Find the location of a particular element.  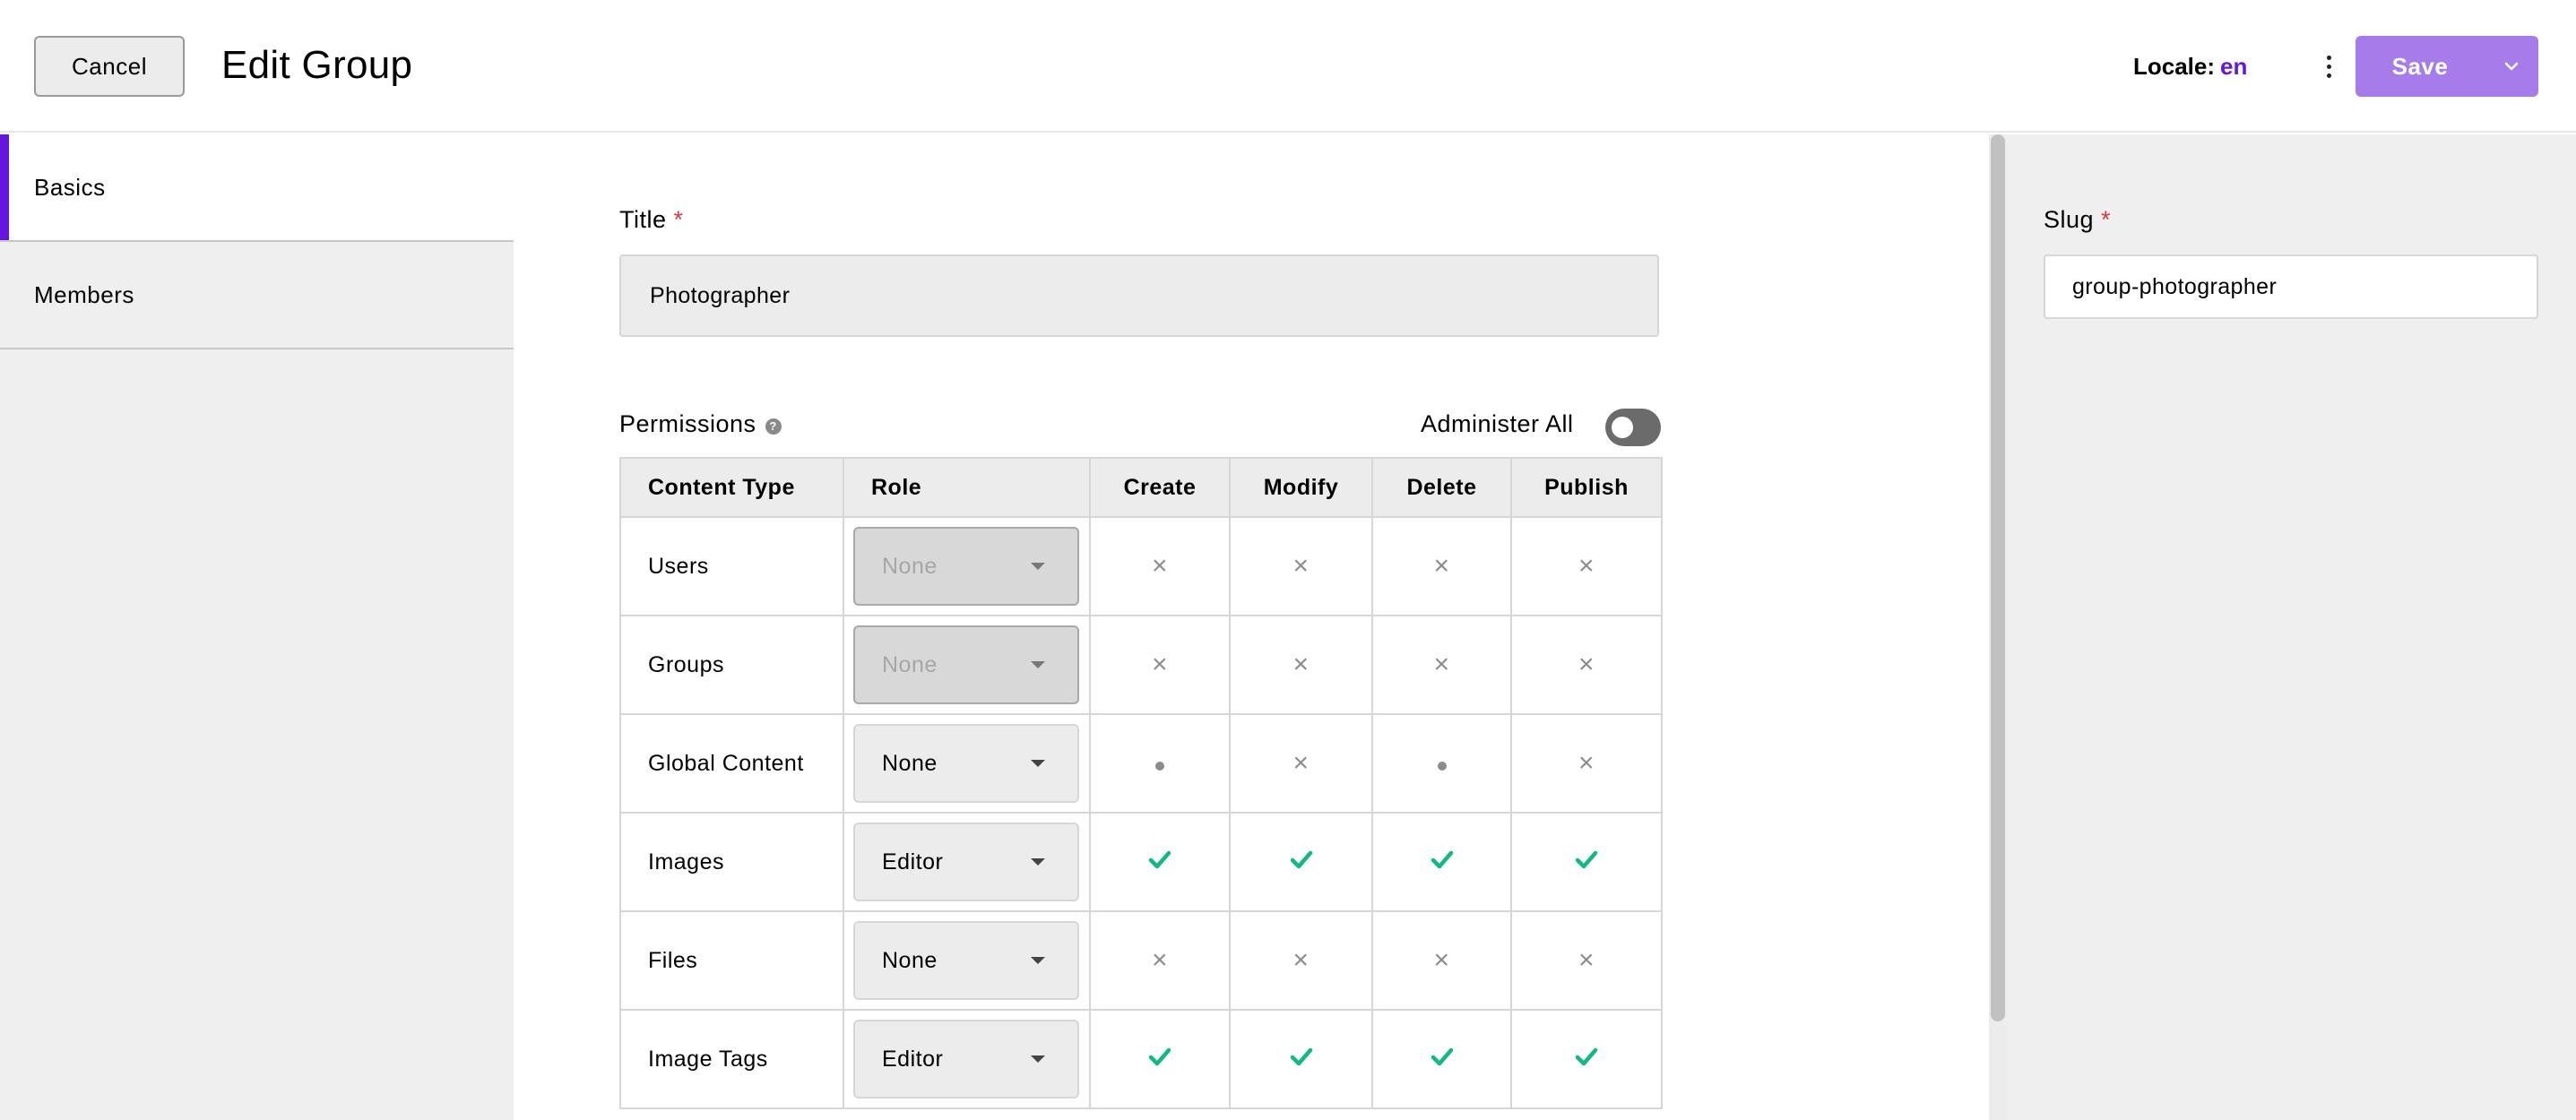

content-type-cell: Files is located at coordinates (731, 960).